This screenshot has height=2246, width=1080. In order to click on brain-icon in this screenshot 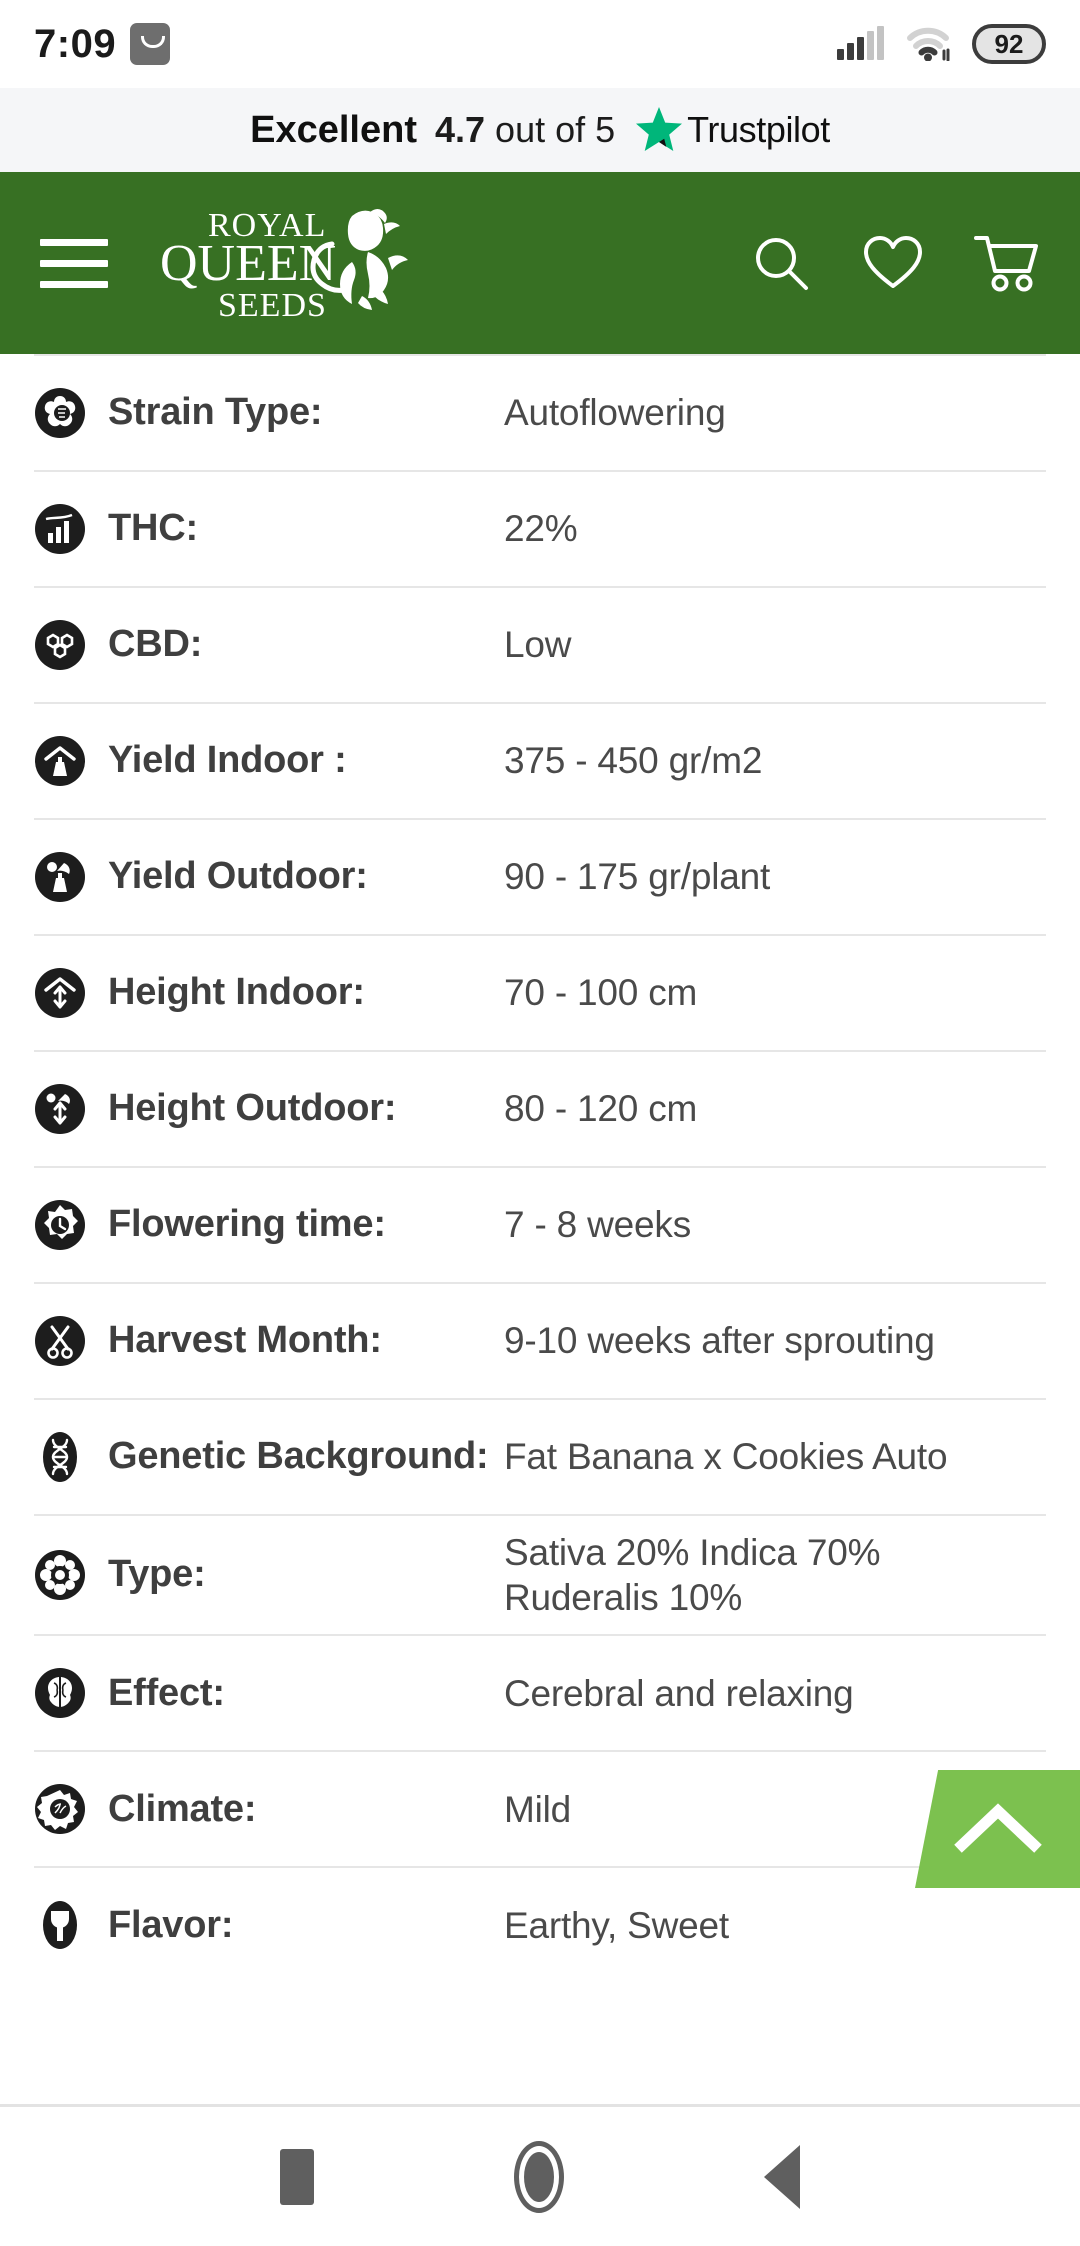, I will do `click(60, 1693)`.